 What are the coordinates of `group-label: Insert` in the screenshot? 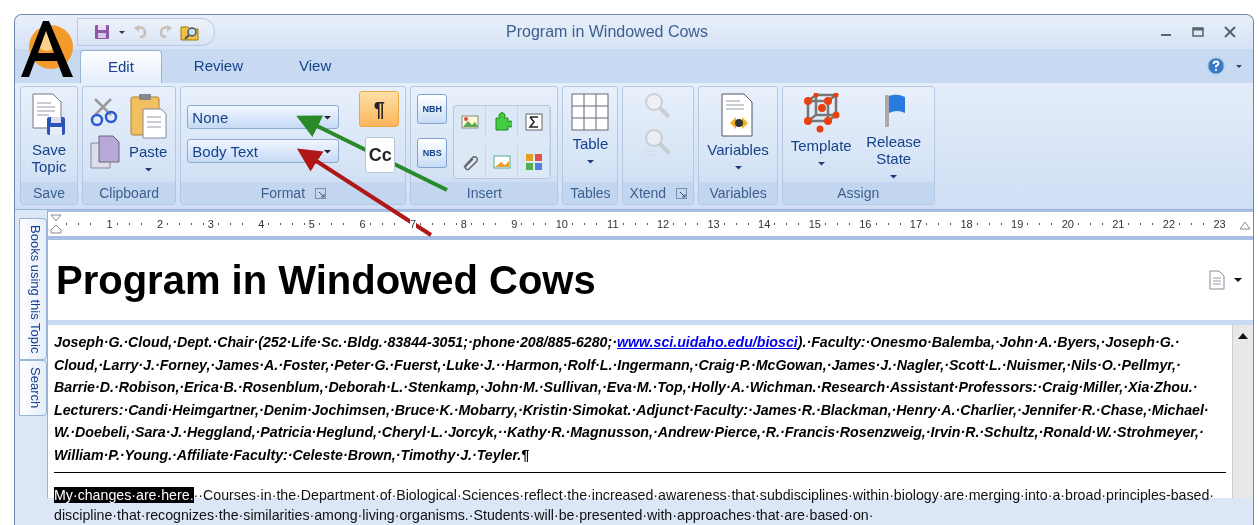 It's located at (484, 193).